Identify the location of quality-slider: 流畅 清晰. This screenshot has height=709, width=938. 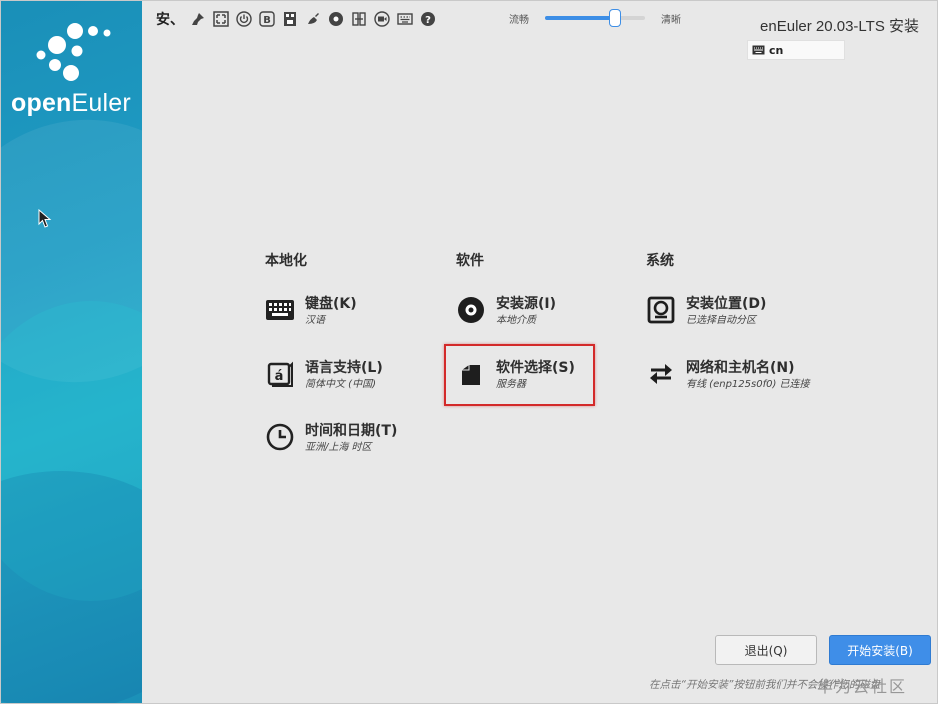
(595, 18).